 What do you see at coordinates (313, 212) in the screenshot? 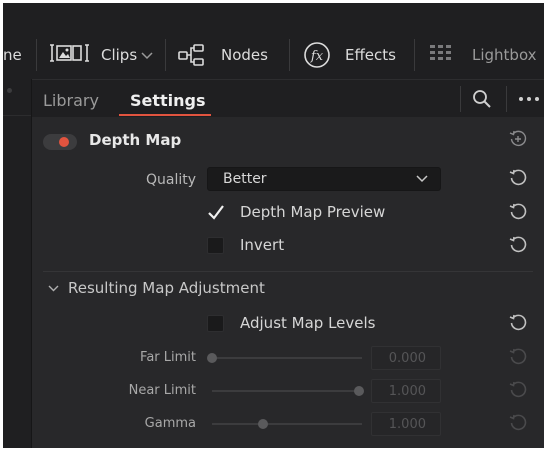
I see `depth-map-preview-label: Depth Map Preview` at bounding box center [313, 212].